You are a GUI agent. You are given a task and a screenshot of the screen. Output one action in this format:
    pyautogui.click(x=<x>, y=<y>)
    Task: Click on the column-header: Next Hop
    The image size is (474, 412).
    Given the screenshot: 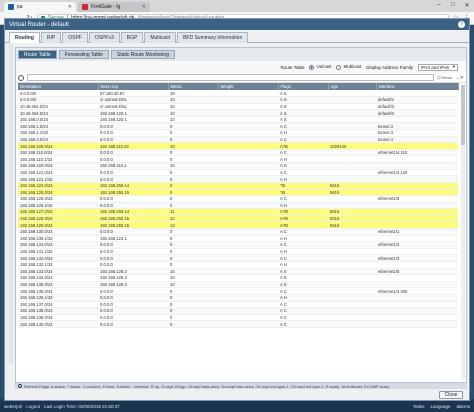 What is the action you would take?
    pyautogui.click(x=133, y=86)
    